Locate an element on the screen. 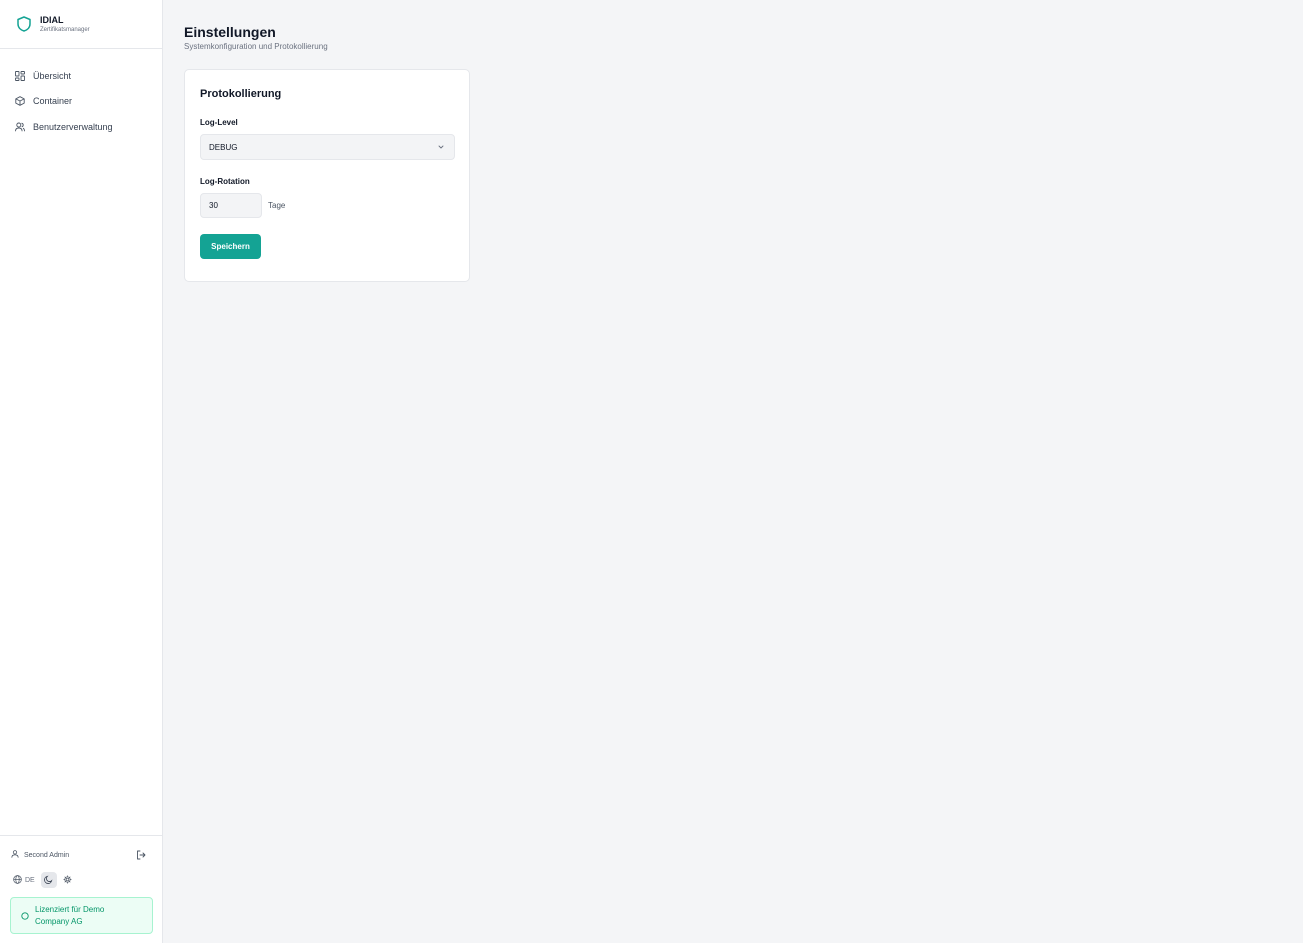 The width and height of the screenshot is (1303, 943). language-label: DE is located at coordinates (30, 880).